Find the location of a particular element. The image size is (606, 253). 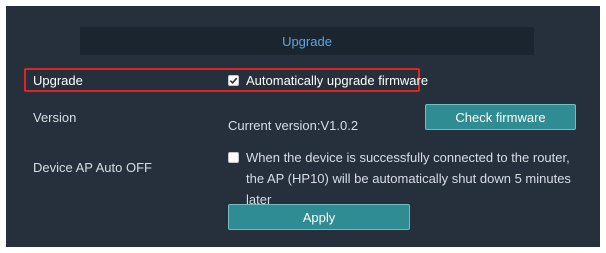

check-firmware-button: Check firmware is located at coordinates (500, 117).